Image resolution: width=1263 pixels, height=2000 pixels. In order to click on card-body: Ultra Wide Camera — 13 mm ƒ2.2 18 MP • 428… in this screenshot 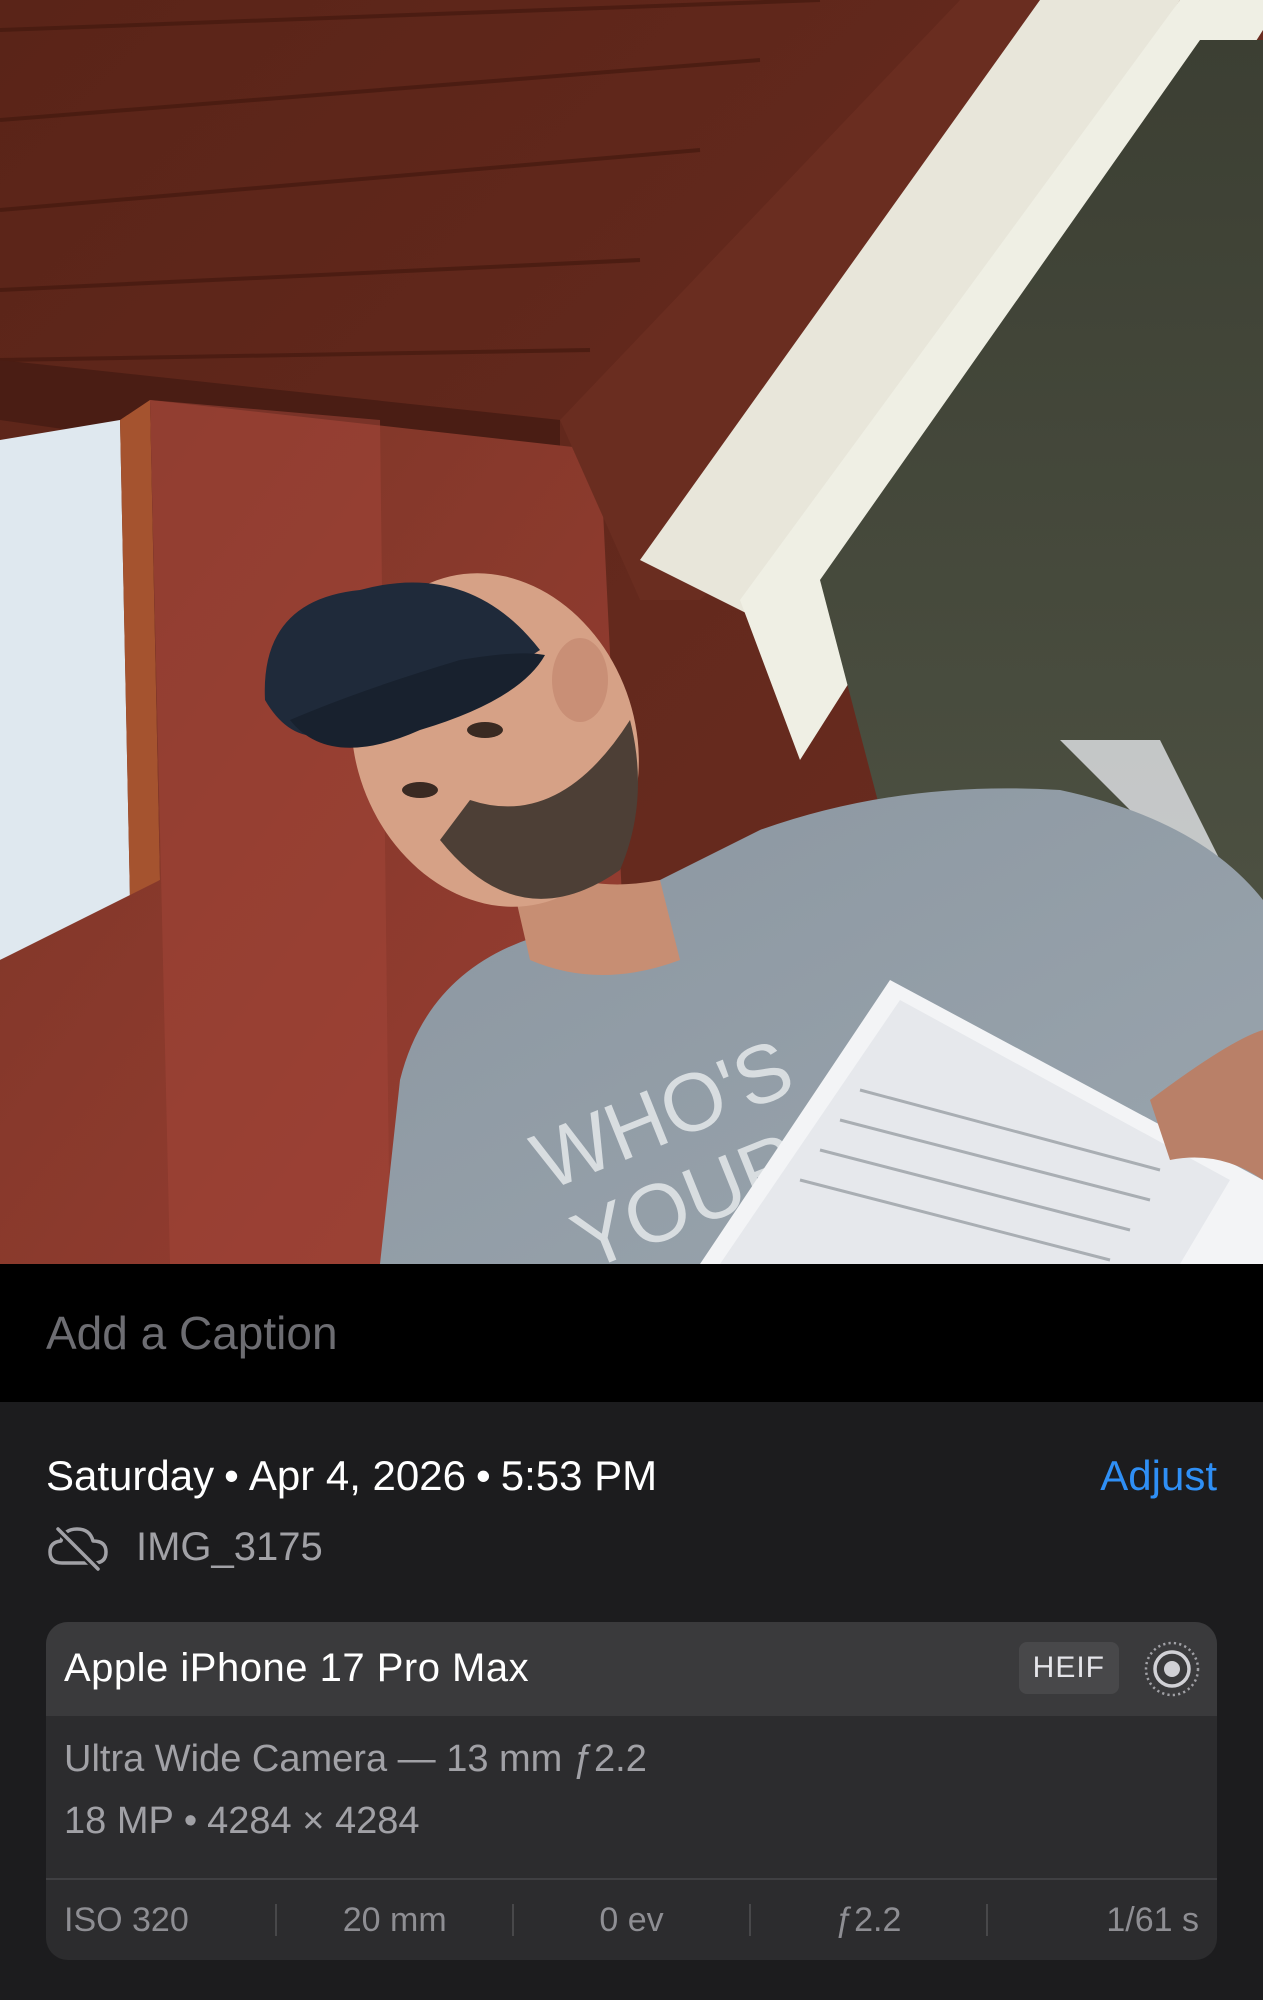, I will do `click(631, 1797)`.